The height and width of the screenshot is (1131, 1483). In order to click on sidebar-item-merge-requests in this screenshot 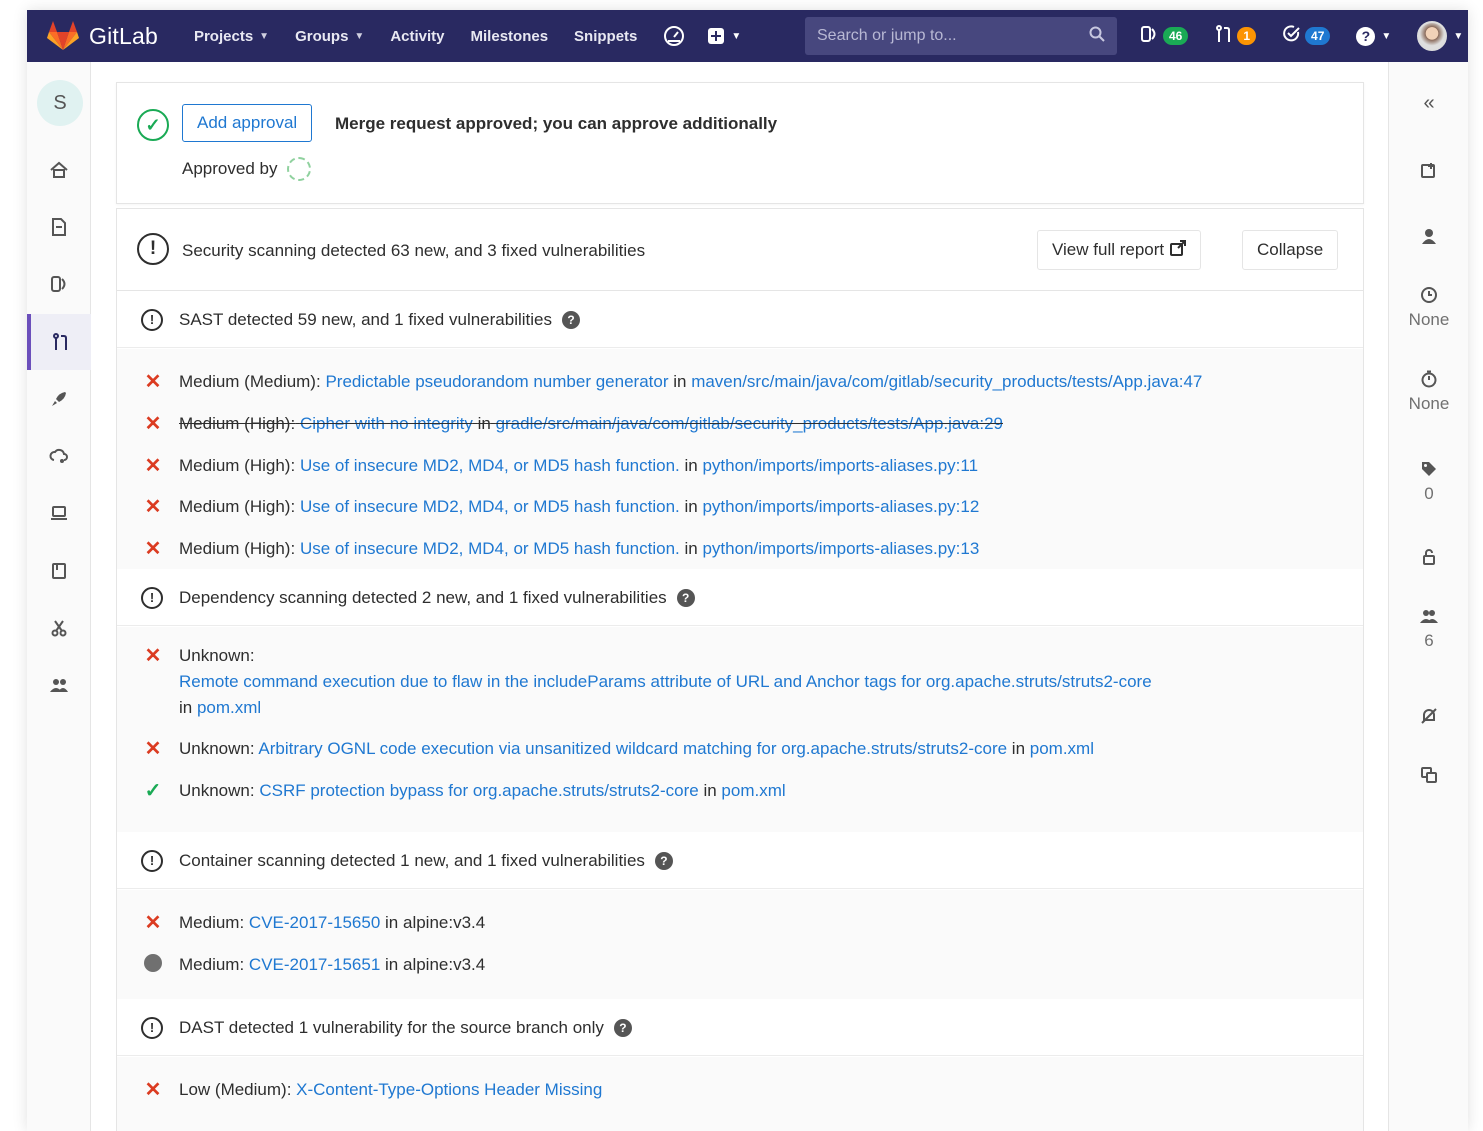, I will do `click(59, 342)`.